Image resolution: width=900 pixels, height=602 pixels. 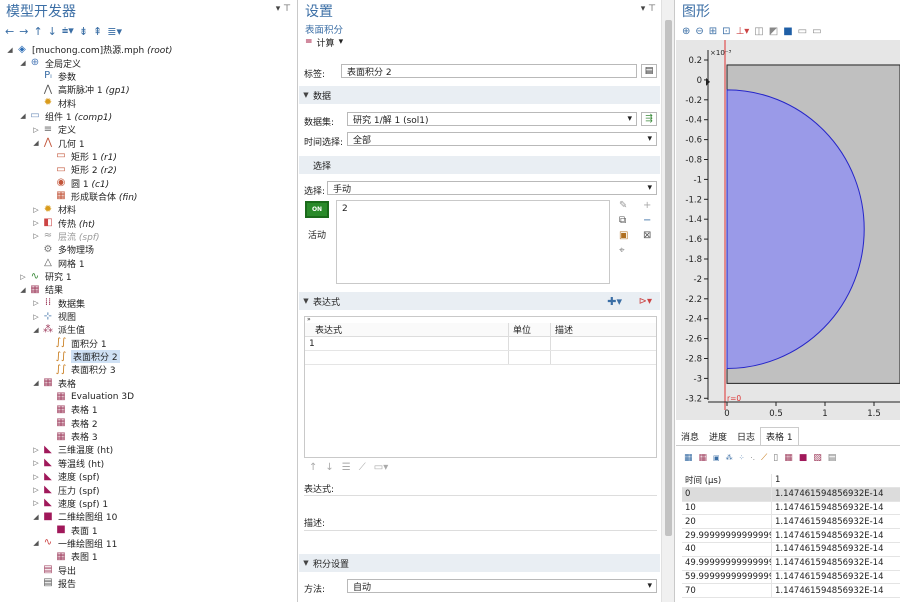 I want to click on zoom-box-icon: ⊞, so click(x=713, y=31).